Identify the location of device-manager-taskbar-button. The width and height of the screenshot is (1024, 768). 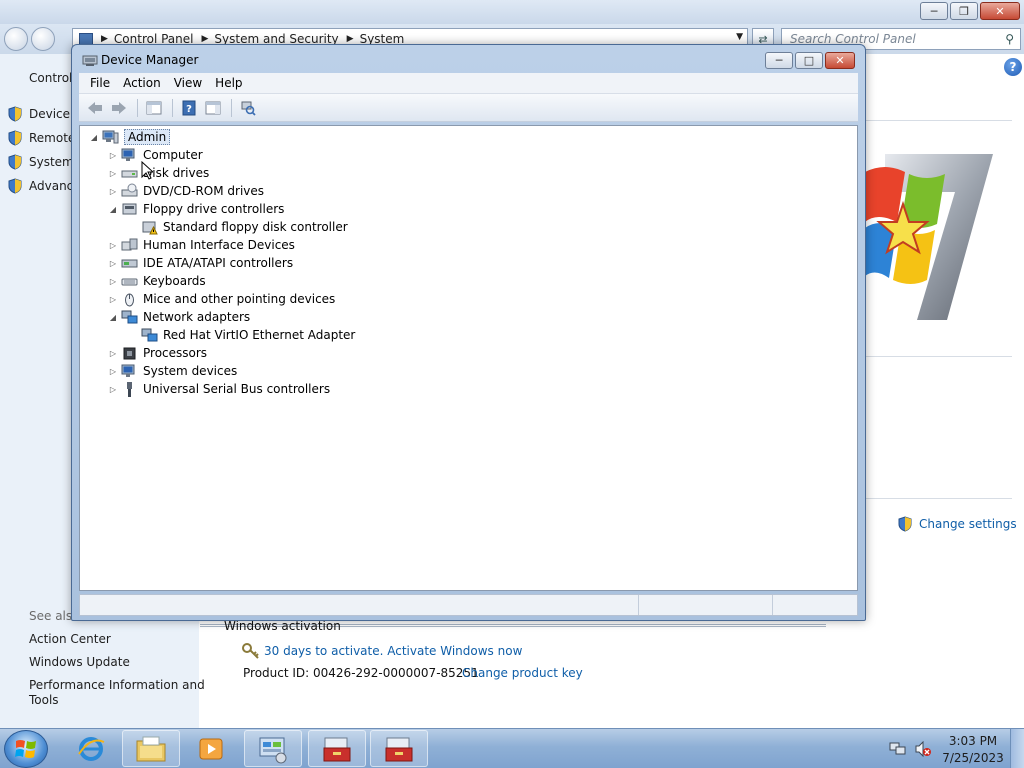
(337, 748).